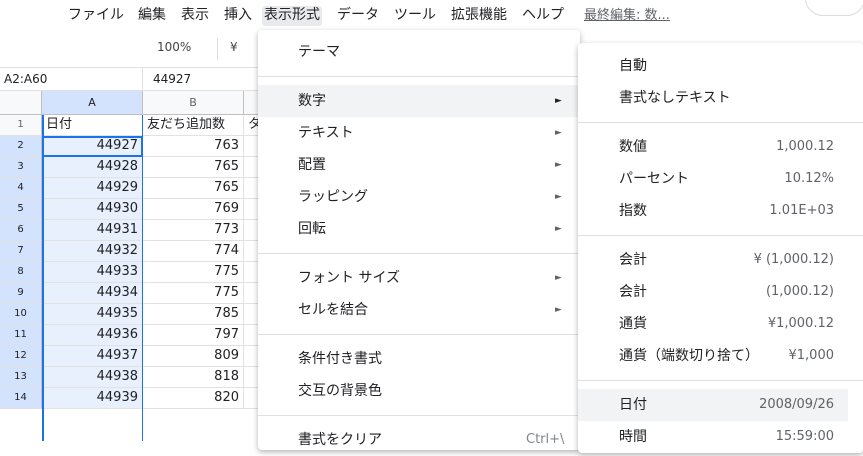 The width and height of the screenshot is (863, 456). Describe the element at coordinates (92, 335) in the screenshot. I see `cell-date: 44936` at that location.